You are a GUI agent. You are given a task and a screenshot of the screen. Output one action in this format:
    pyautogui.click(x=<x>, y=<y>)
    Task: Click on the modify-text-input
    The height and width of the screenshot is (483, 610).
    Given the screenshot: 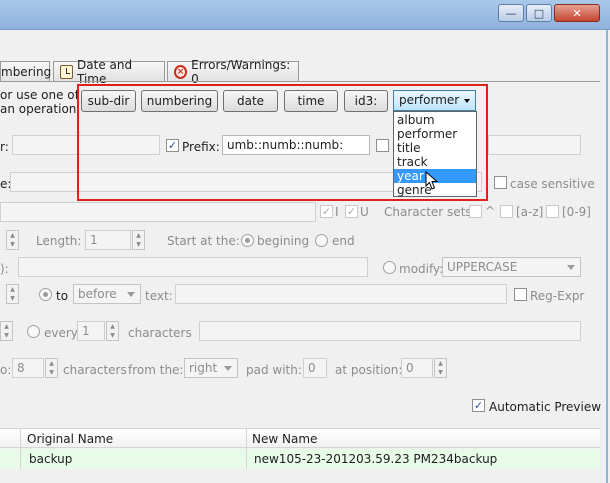 What is the action you would take?
    pyautogui.click(x=193, y=267)
    